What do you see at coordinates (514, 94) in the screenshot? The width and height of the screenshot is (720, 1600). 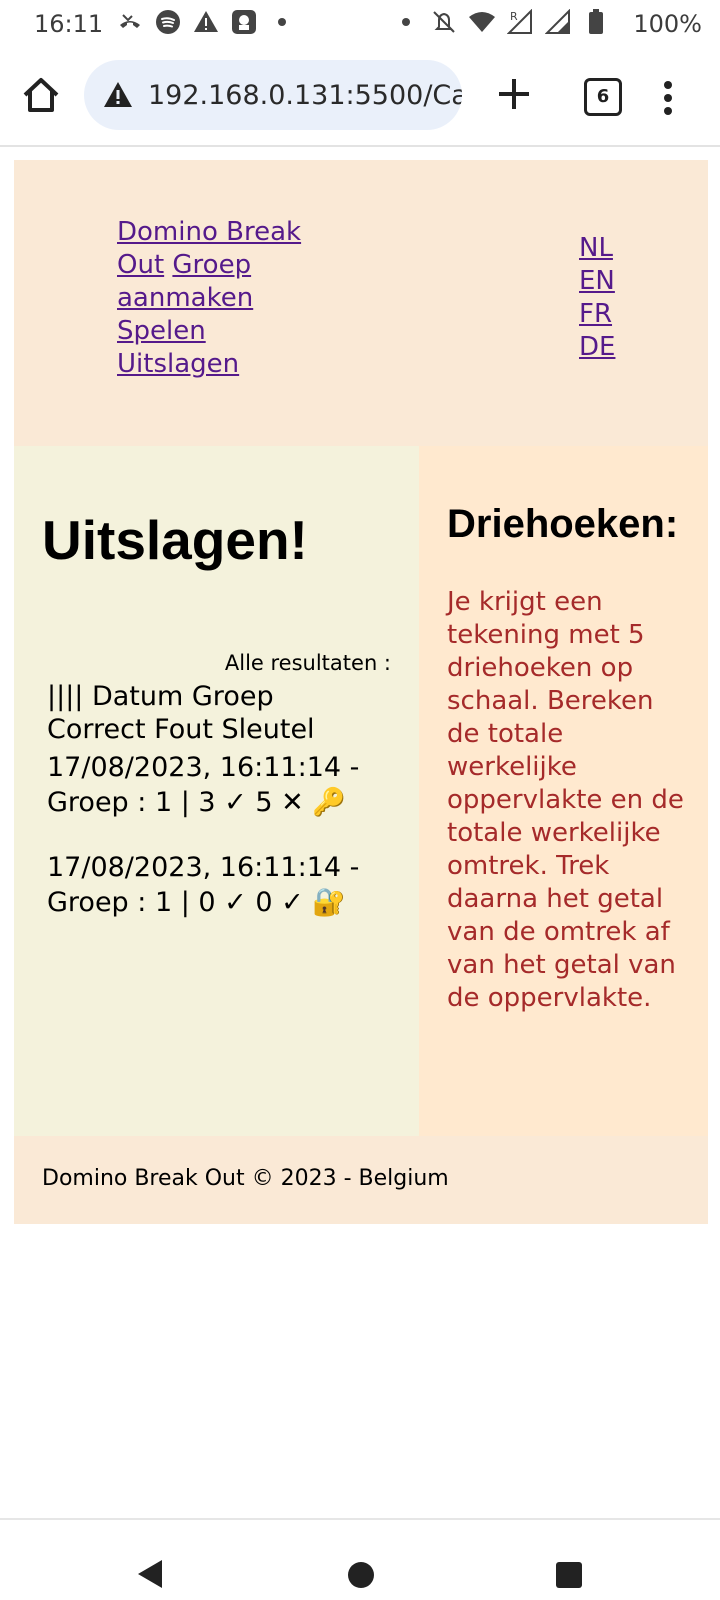 I see `plus-icon` at bounding box center [514, 94].